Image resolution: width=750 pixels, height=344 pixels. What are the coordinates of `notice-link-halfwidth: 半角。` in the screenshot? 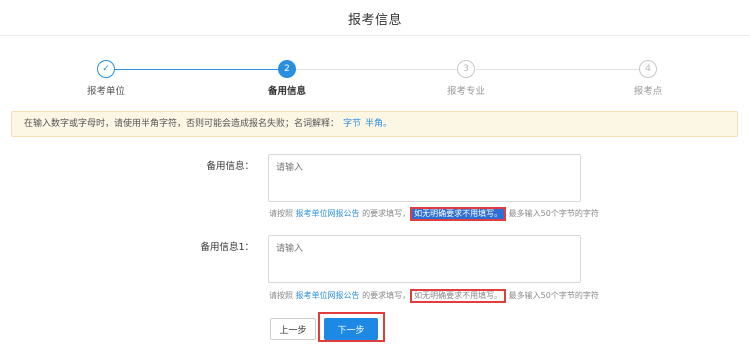 It's located at (378, 124).